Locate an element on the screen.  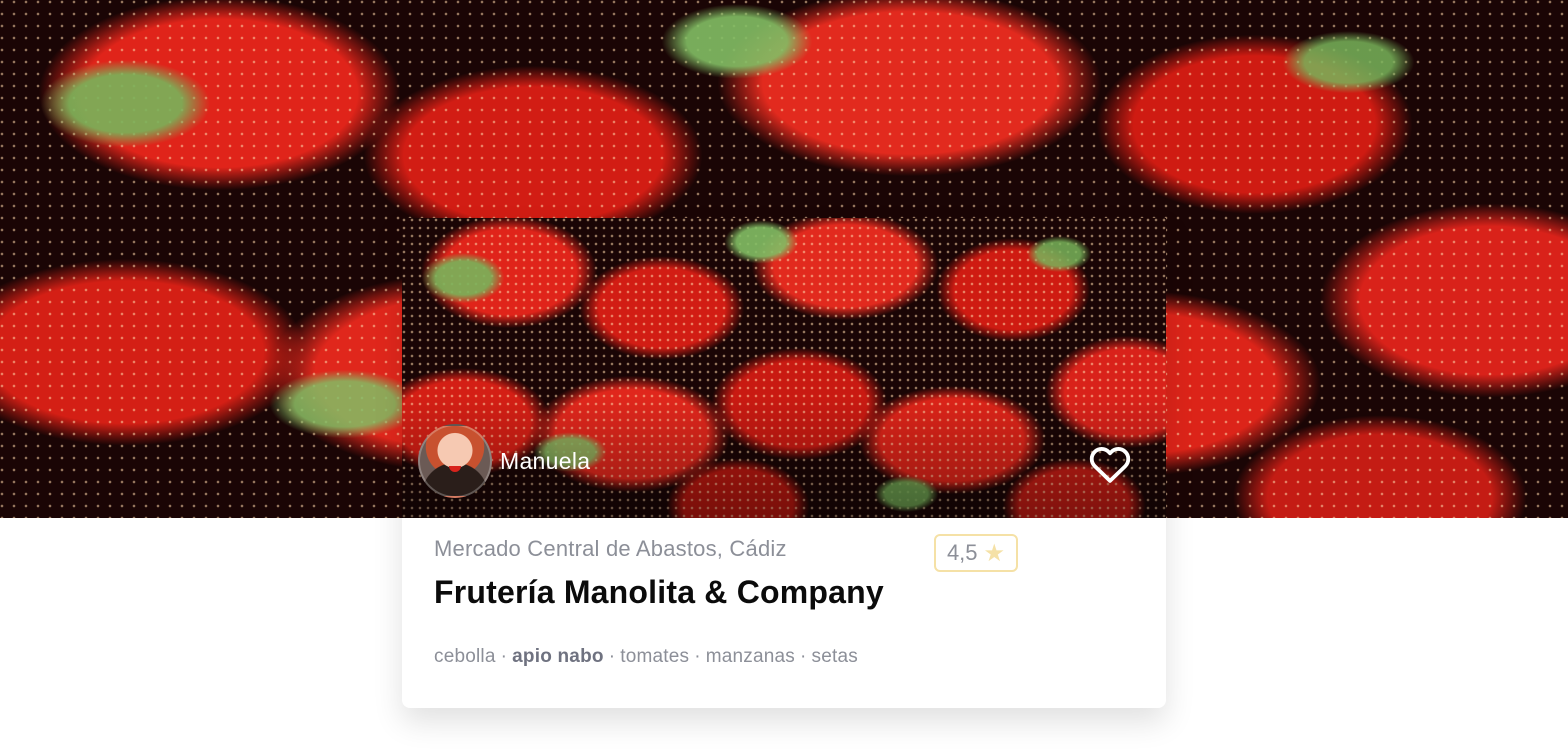
star-icon: ★ is located at coordinates (994, 553).